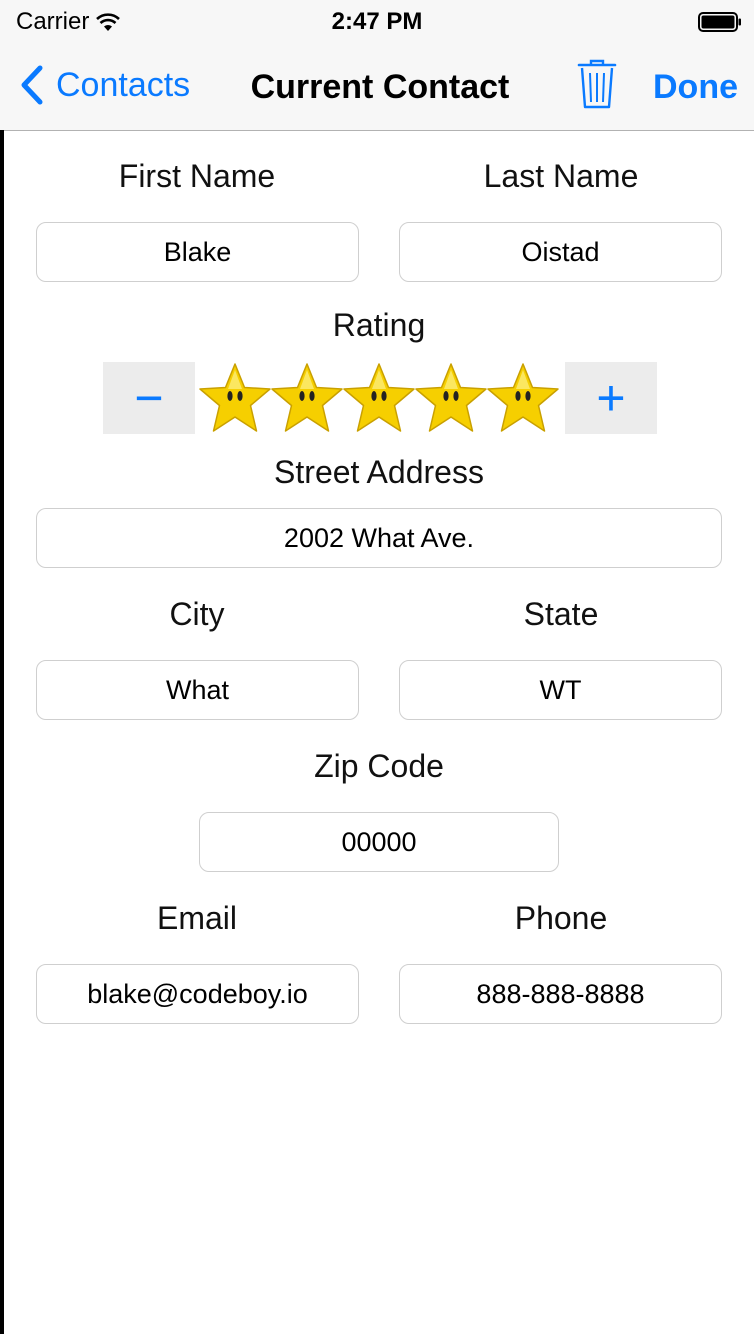  What do you see at coordinates (695, 87) in the screenshot?
I see `done-button: Done` at bounding box center [695, 87].